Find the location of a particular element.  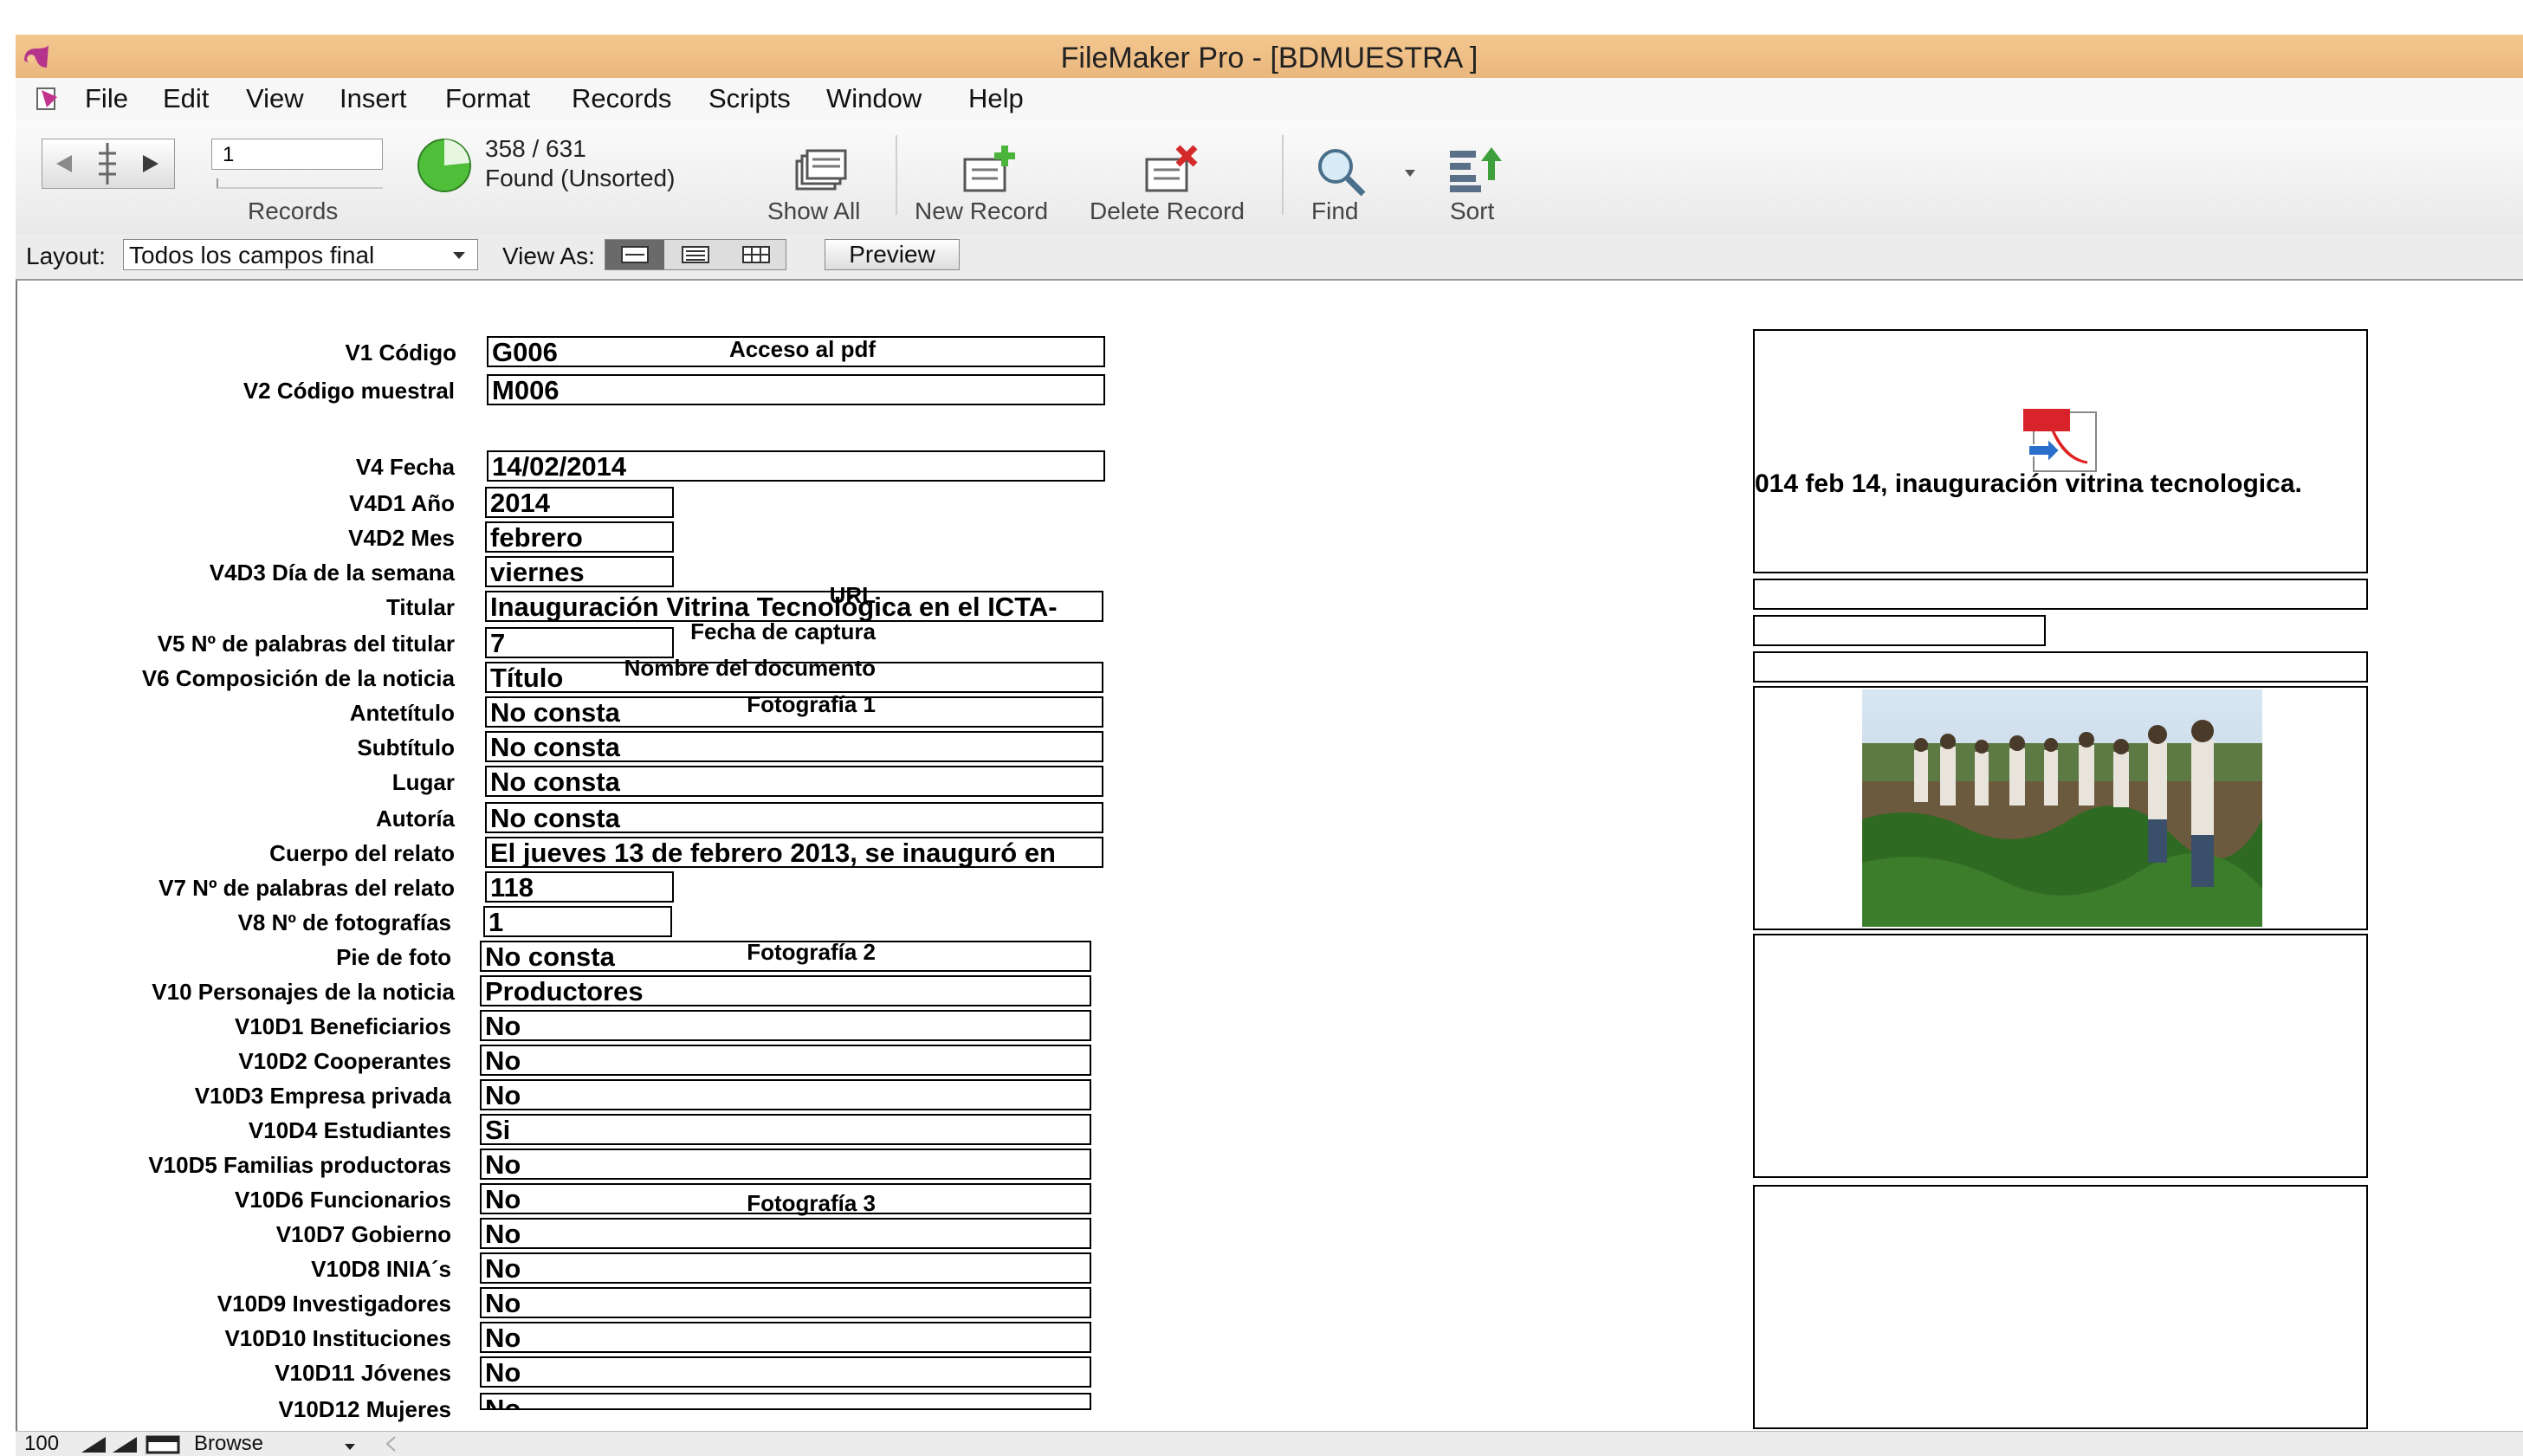

delete-record-icon is located at coordinates (1172, 170).